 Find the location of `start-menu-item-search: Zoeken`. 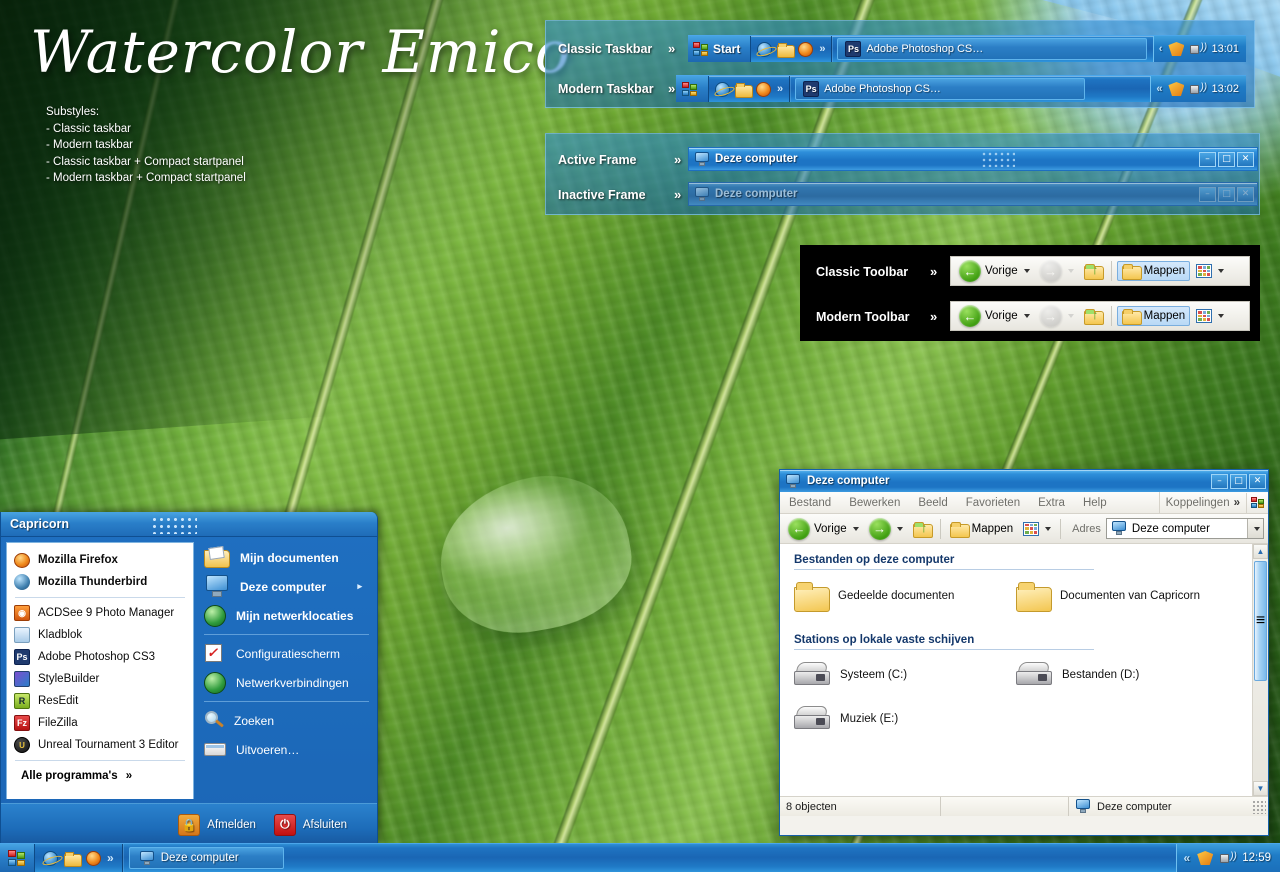

start-menu-item-search: Zoeken is located at coordinates (288, 720).